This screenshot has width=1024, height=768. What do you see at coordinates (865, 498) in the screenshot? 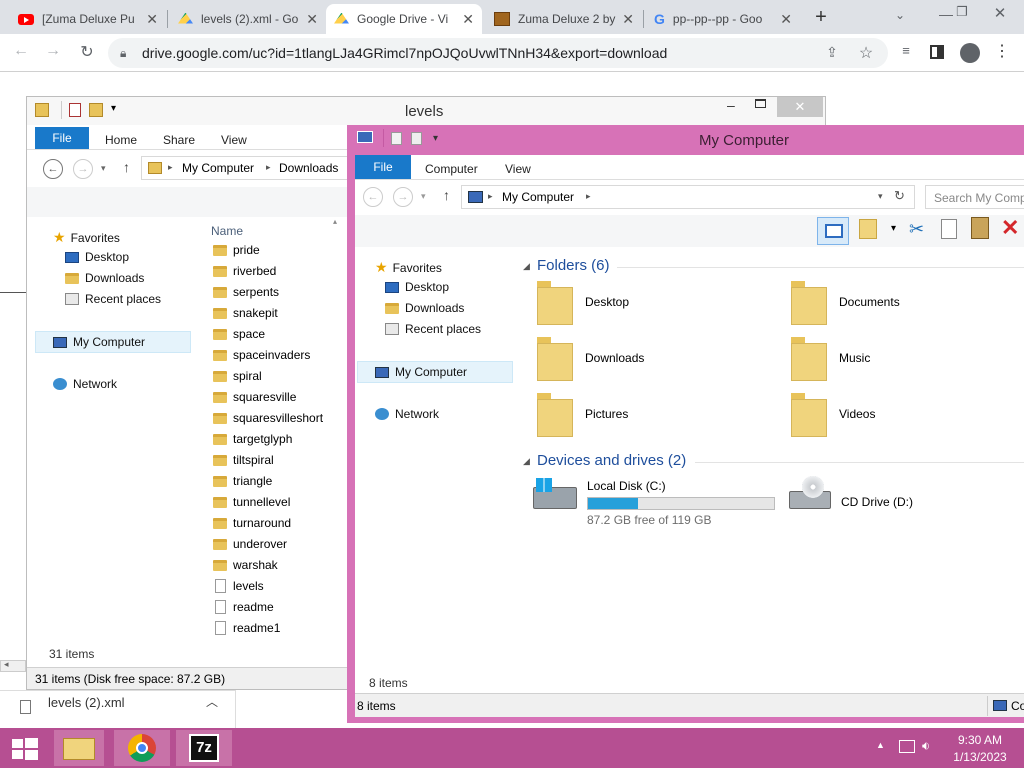
I see `cd-drive-item: CD Drive (D:)` at bounding box center [865, 498].